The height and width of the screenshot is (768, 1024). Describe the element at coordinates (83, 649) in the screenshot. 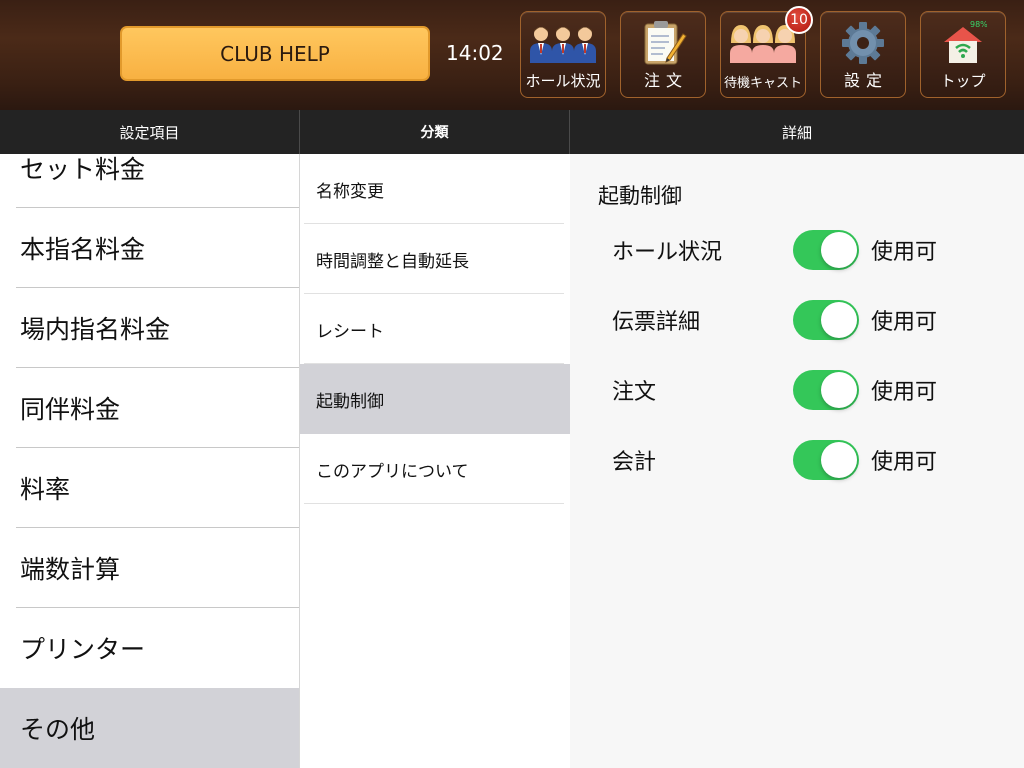

I see `settings-item-label: プリンター` at that location.